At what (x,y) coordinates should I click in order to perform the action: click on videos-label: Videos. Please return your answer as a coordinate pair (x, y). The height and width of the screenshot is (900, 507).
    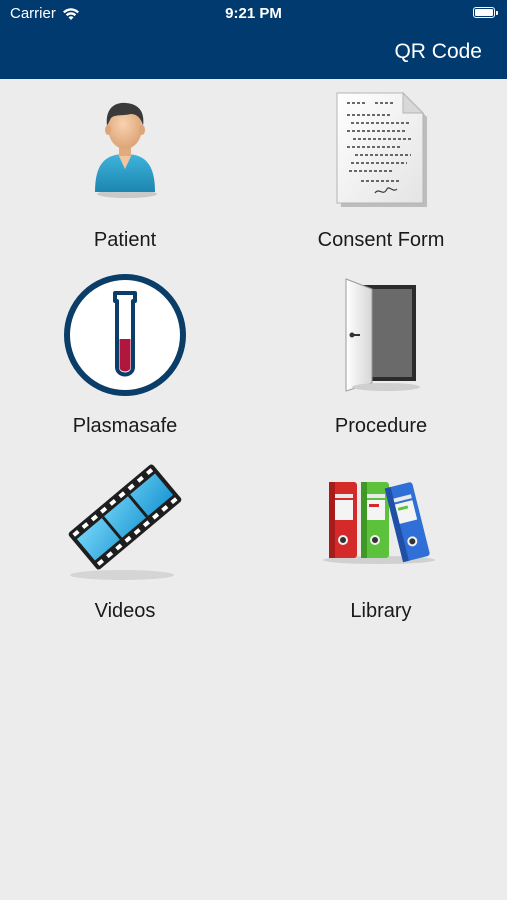
    Looking at the image, I should click on (125, 611).